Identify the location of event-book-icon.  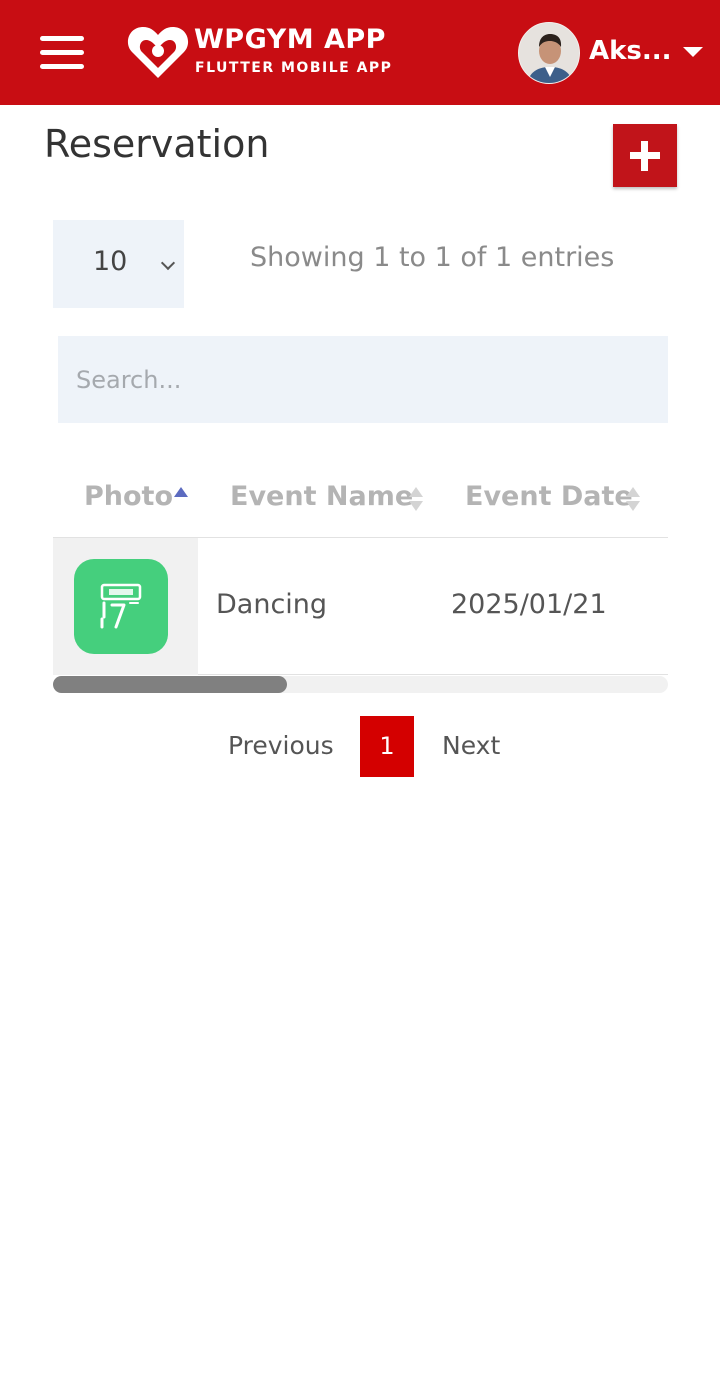
(121, 606).